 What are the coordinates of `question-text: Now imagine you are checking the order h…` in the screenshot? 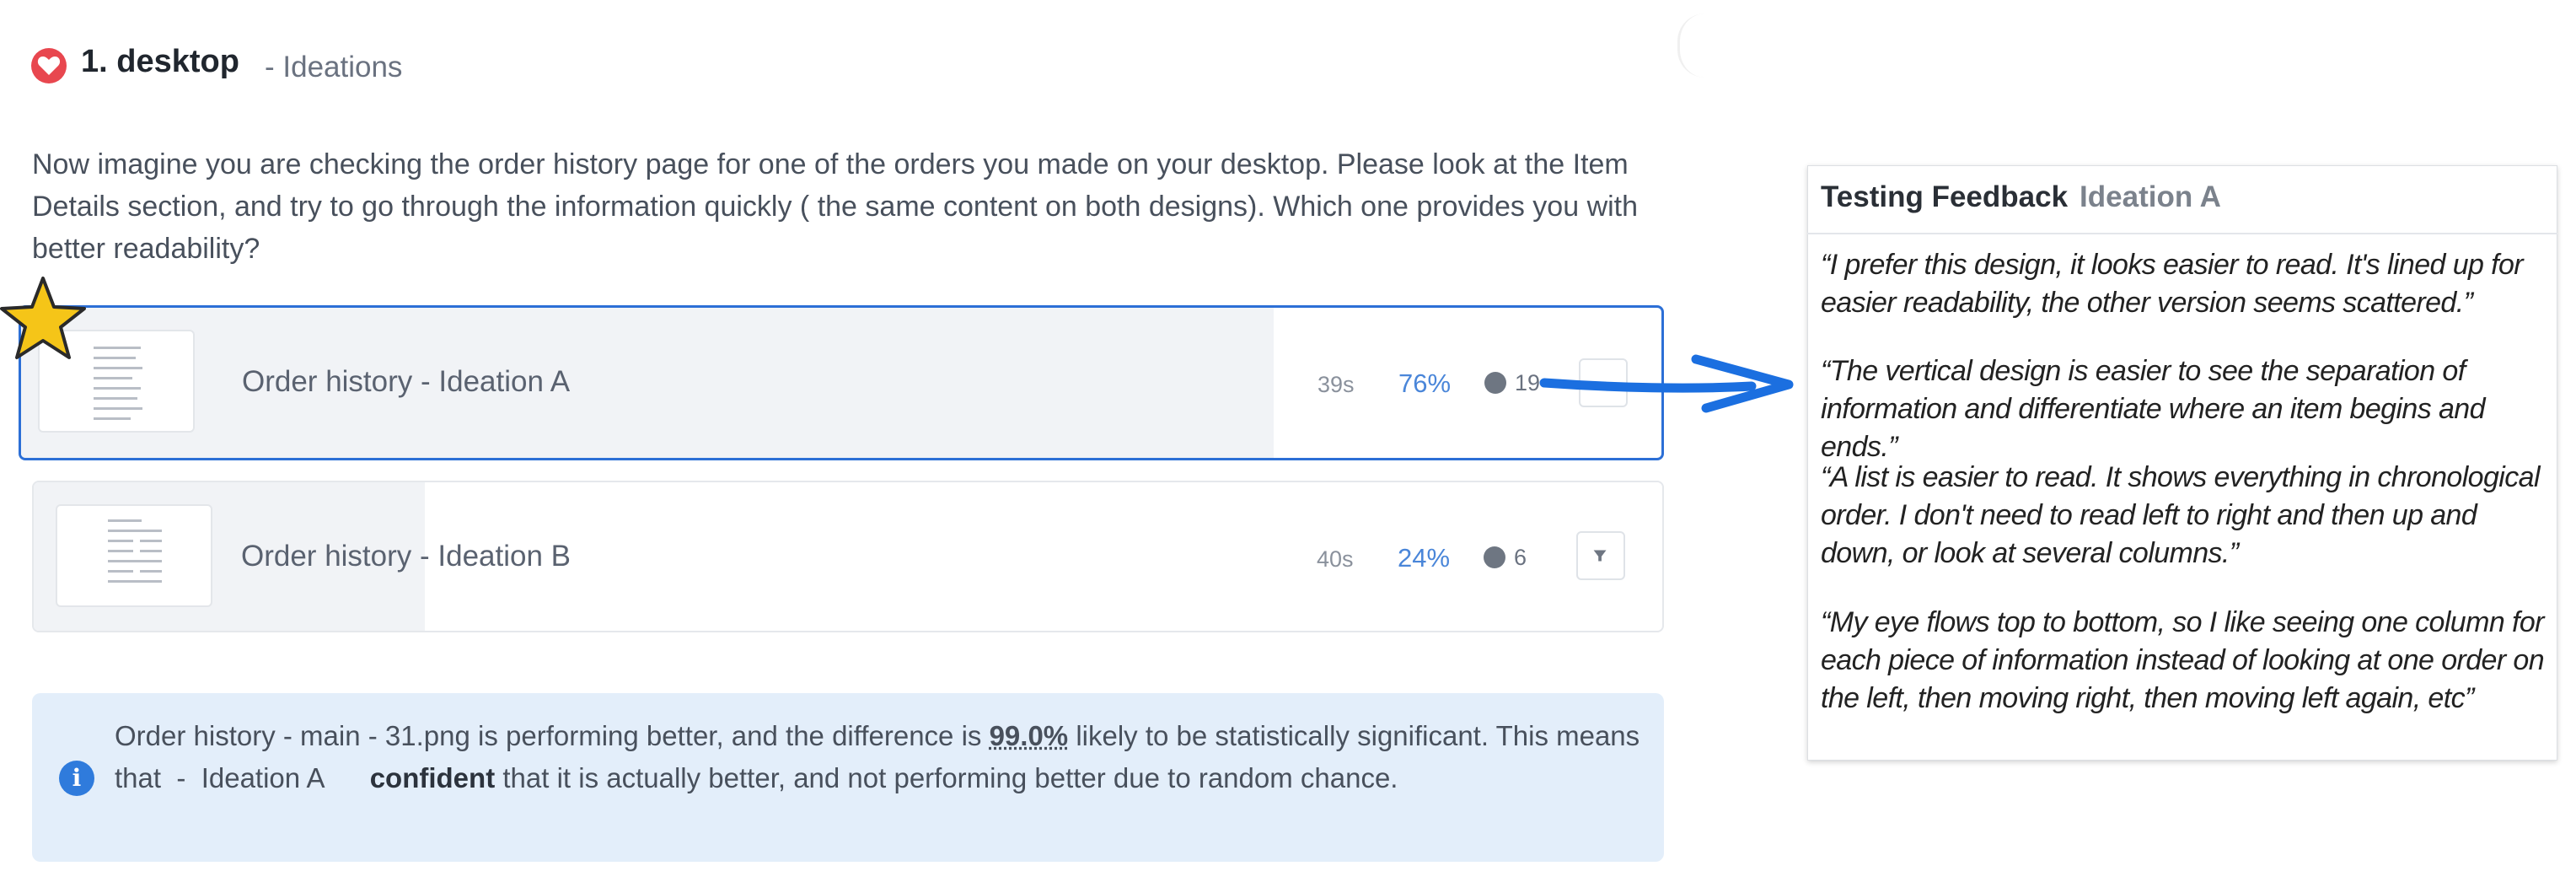 It's located at (835, 206).